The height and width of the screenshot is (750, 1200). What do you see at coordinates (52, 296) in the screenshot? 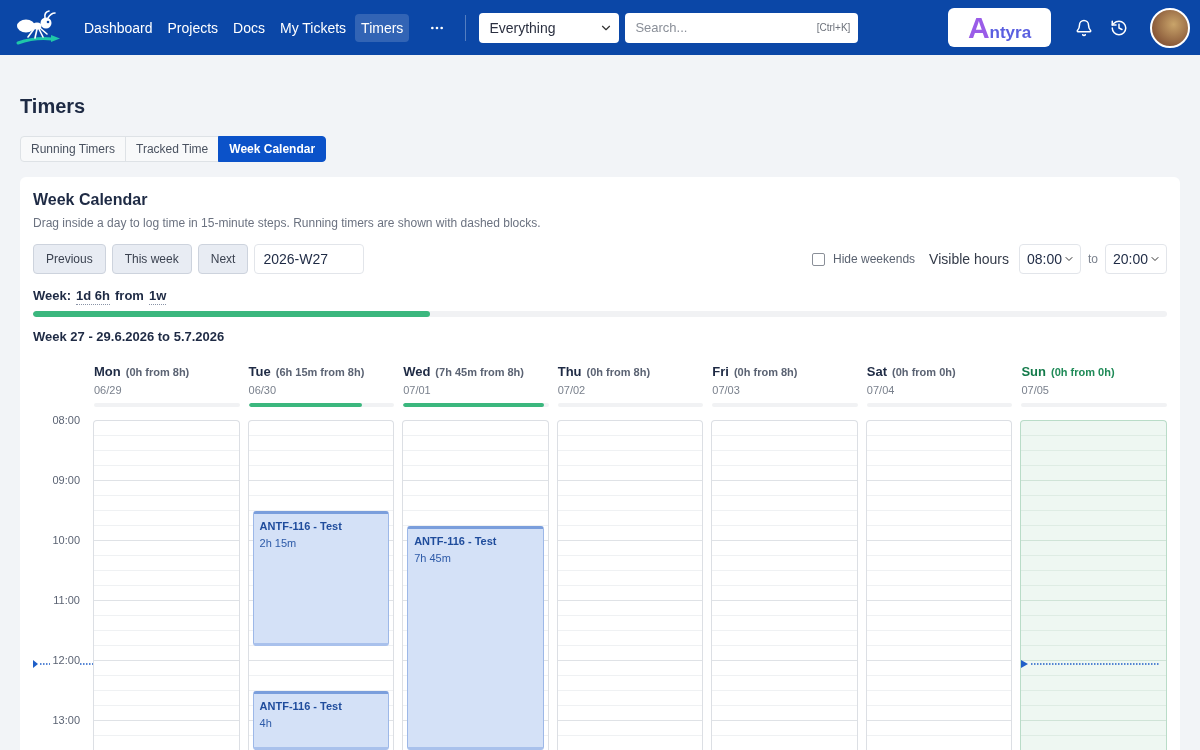
I see `week-summary-label: Week:` at bounding box center [52, 296].